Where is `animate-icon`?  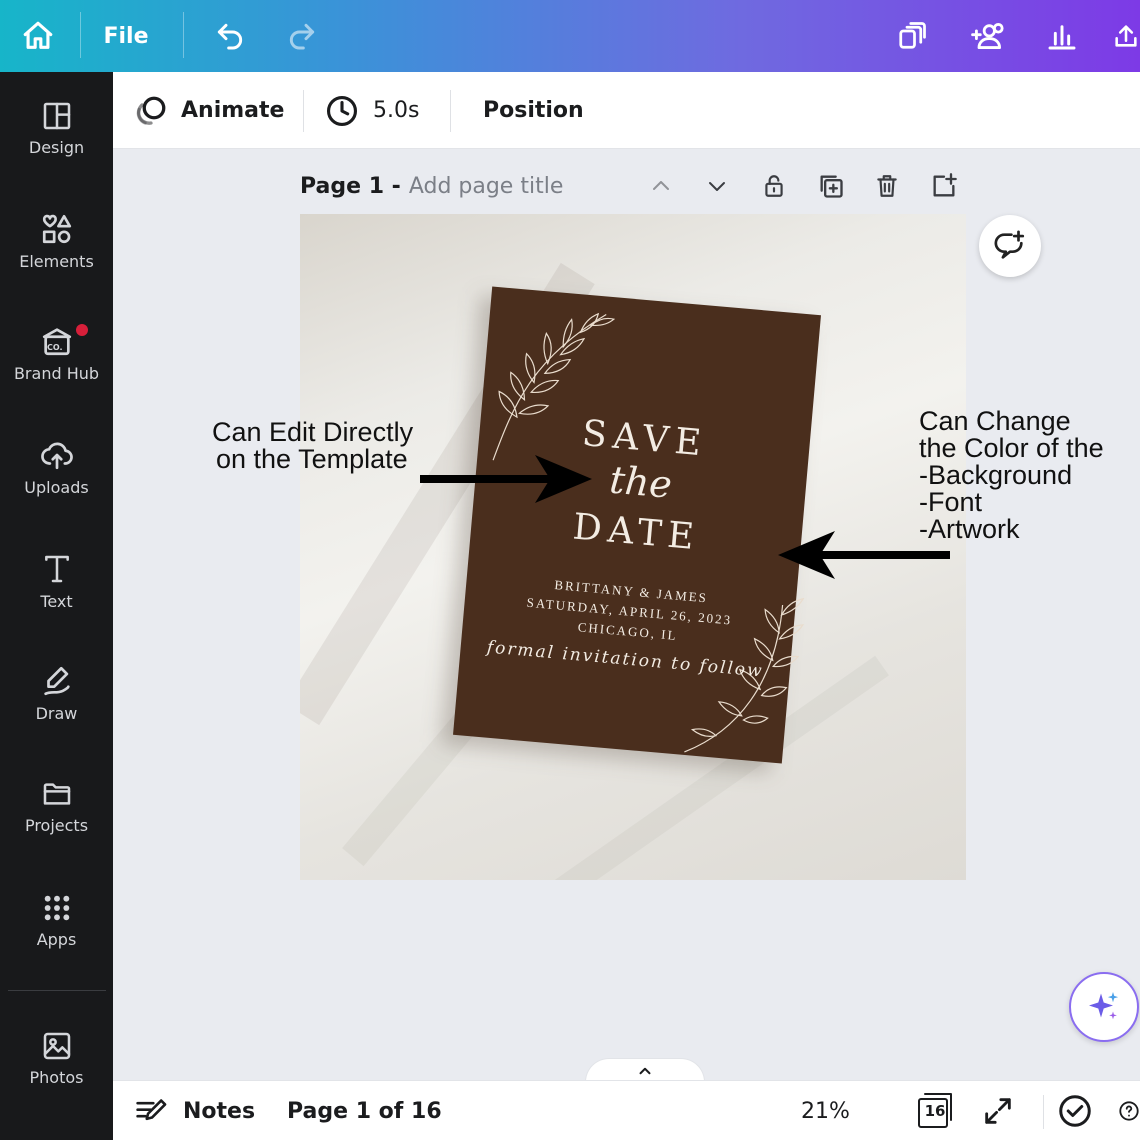
animate-icon is located at coordinates (151, 110).